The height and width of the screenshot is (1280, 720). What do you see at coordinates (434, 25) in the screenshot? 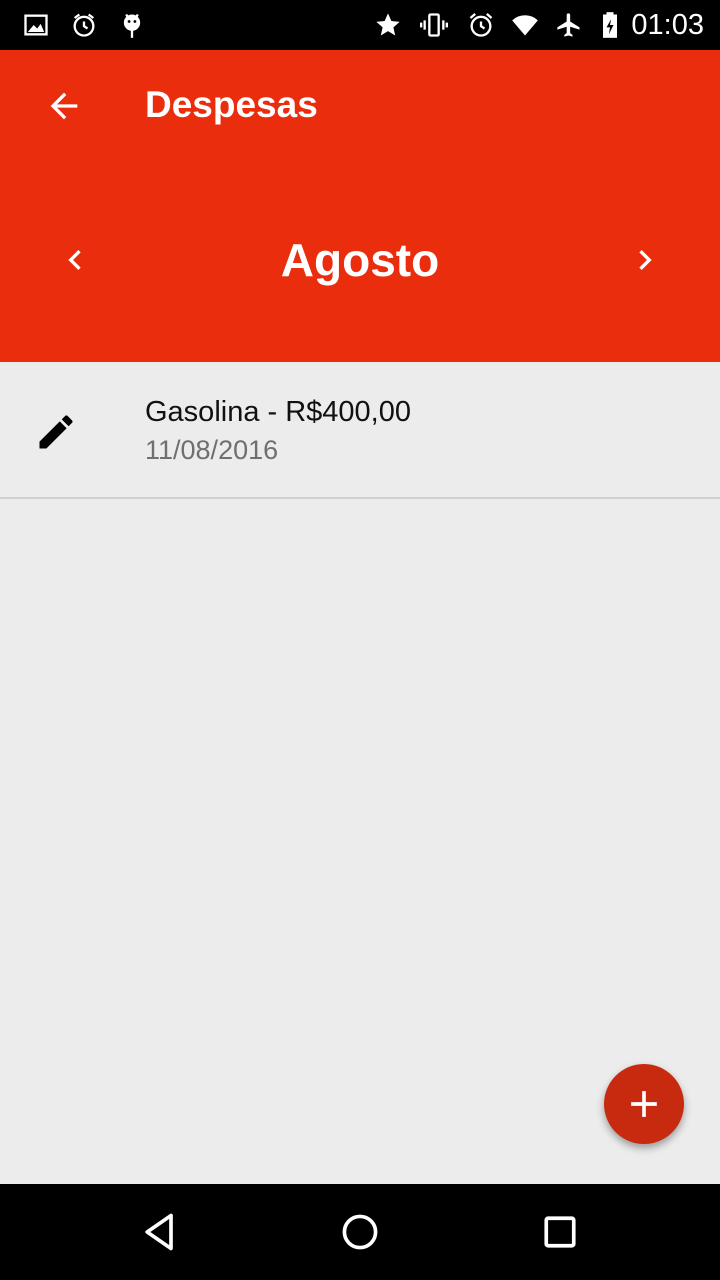
I see `vibrate-icon` at bounding box center [434, 25].